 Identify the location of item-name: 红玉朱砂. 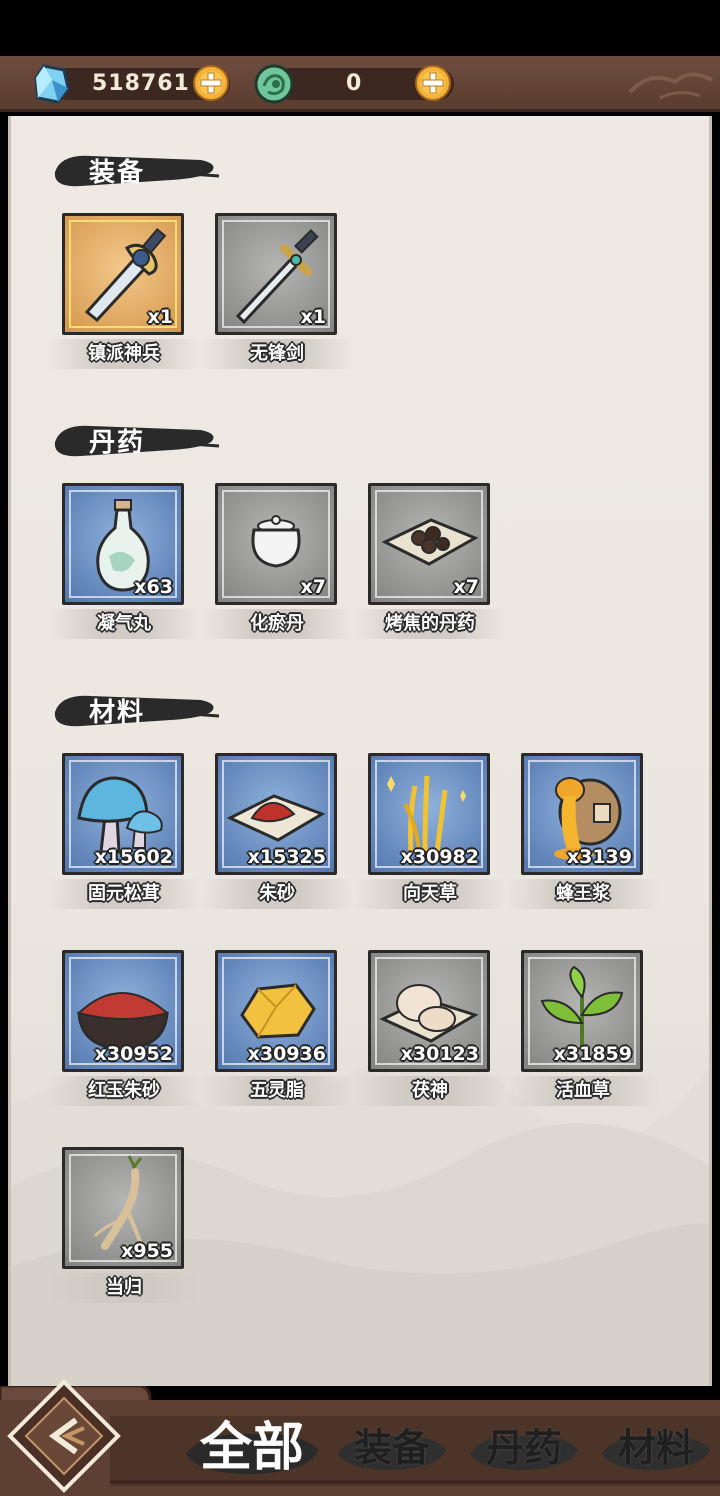
(124, 1091).